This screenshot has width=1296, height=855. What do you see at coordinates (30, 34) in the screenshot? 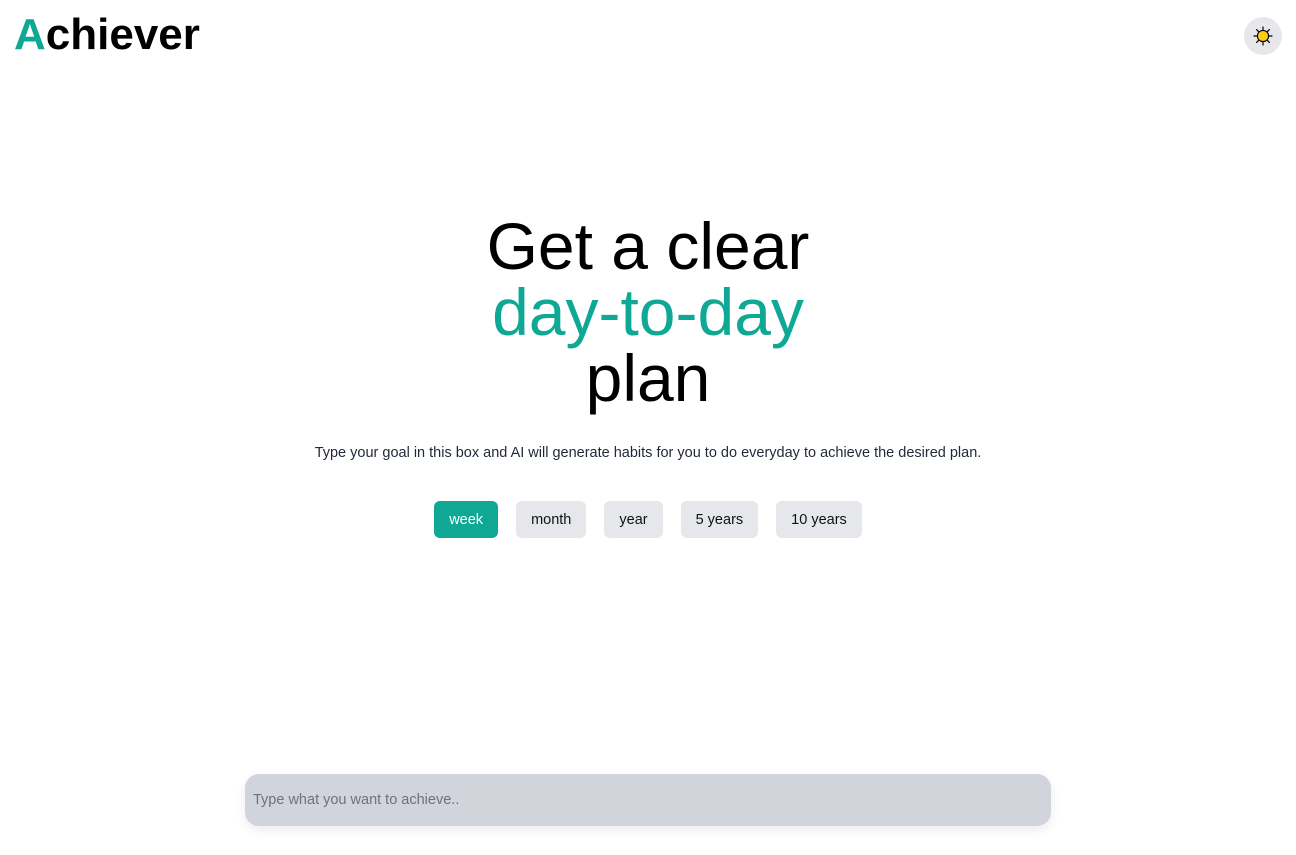
I see `logo-first-letter: A` at bounding box center [30, 34].